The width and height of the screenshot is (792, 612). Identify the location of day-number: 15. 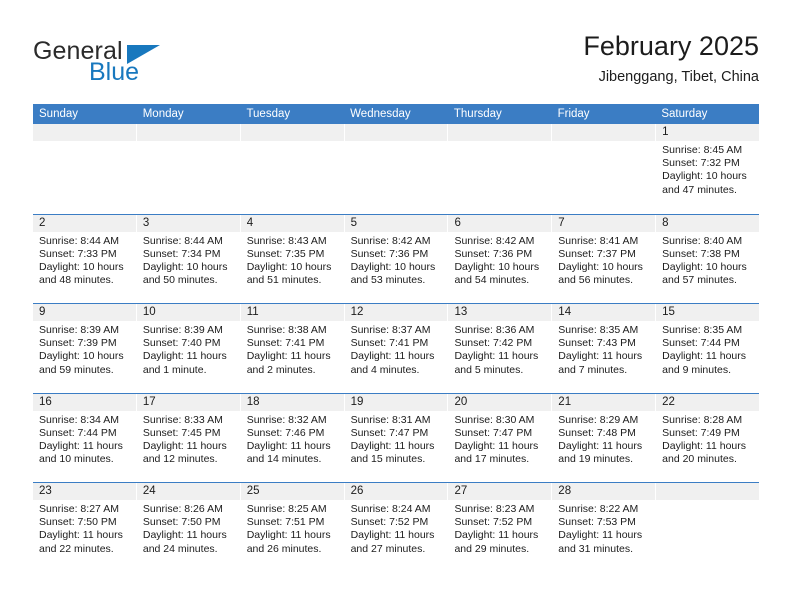
(668, 312).